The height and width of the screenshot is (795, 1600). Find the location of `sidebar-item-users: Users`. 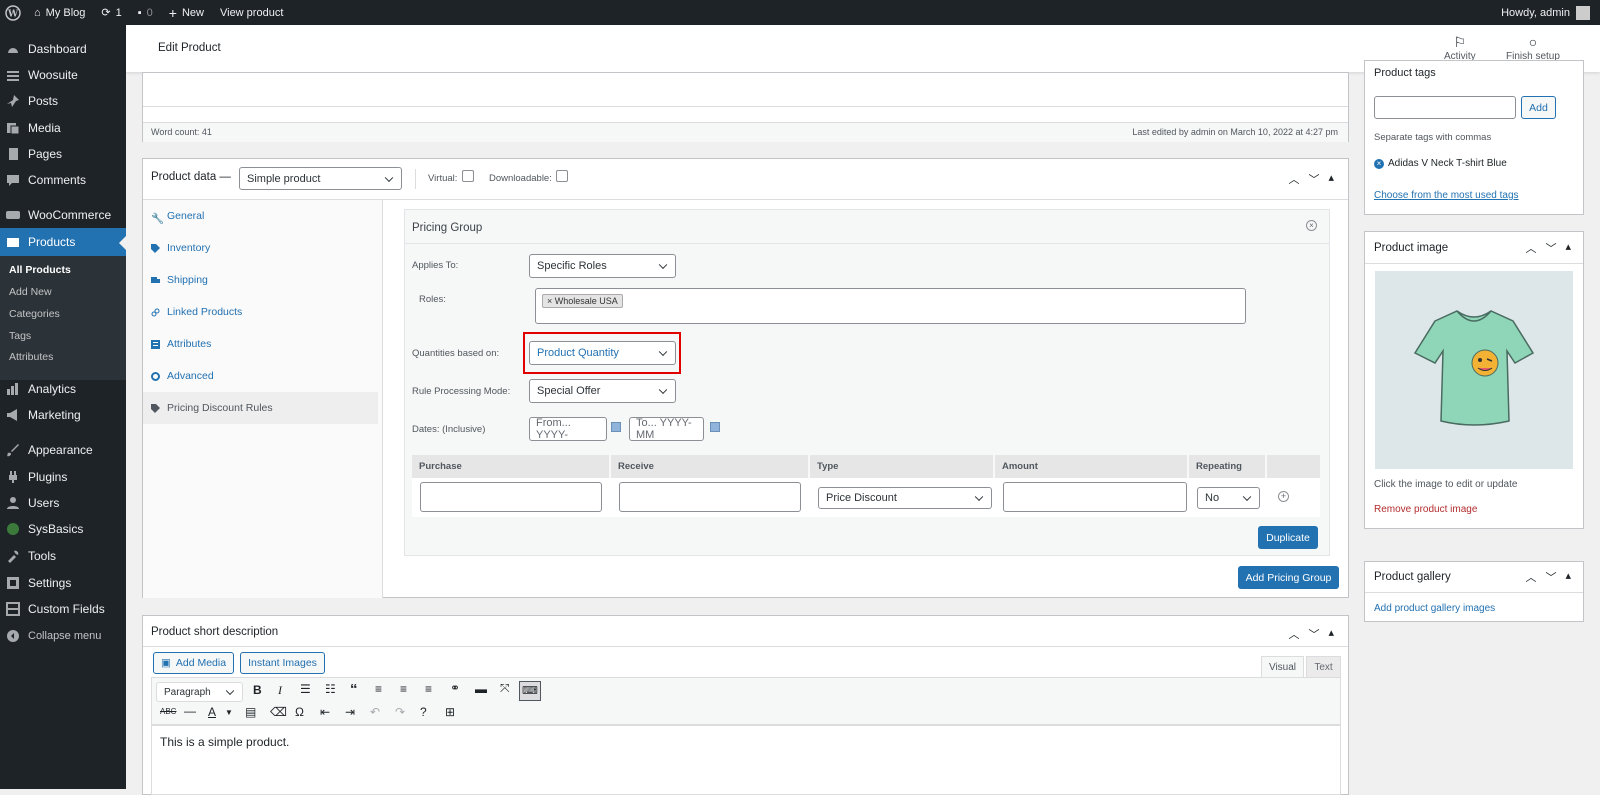

sidebar-item-users: Users is located at coordinates (63, 503).